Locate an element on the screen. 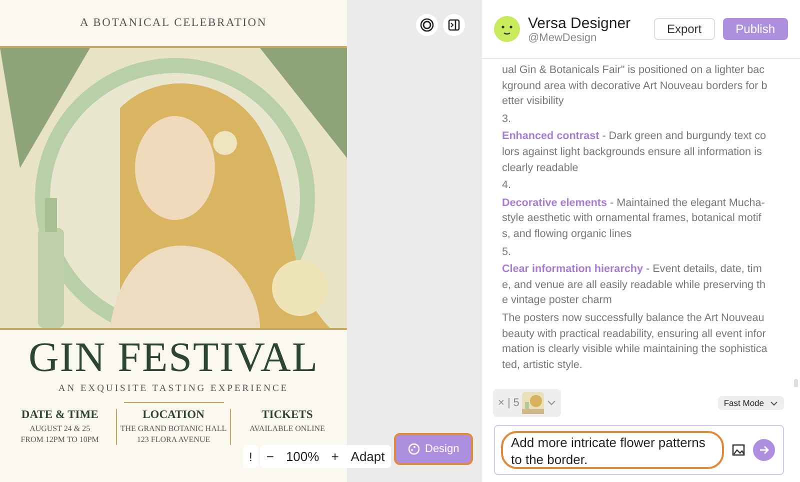 This screenshot has height=482, width=800. detail-text: THE GRAND BOTANIC HALL is located at coordinates (173, 428).